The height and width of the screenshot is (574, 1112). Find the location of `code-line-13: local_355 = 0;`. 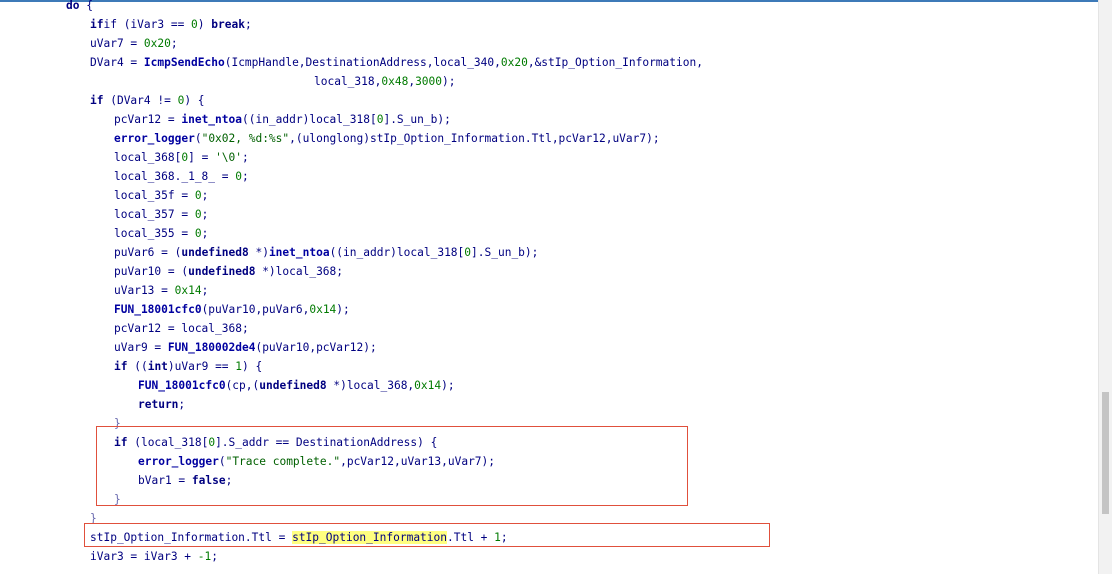

code-line-13: local_355 = 0; is located at coordinates (161, 233).